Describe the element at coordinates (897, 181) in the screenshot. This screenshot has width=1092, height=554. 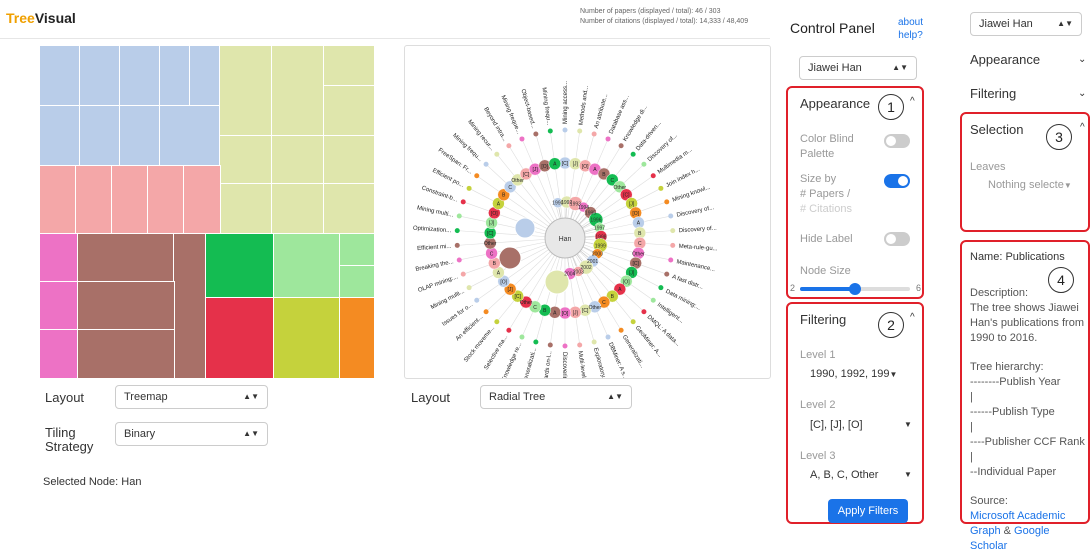
I see `size-by-toggle` at that location.